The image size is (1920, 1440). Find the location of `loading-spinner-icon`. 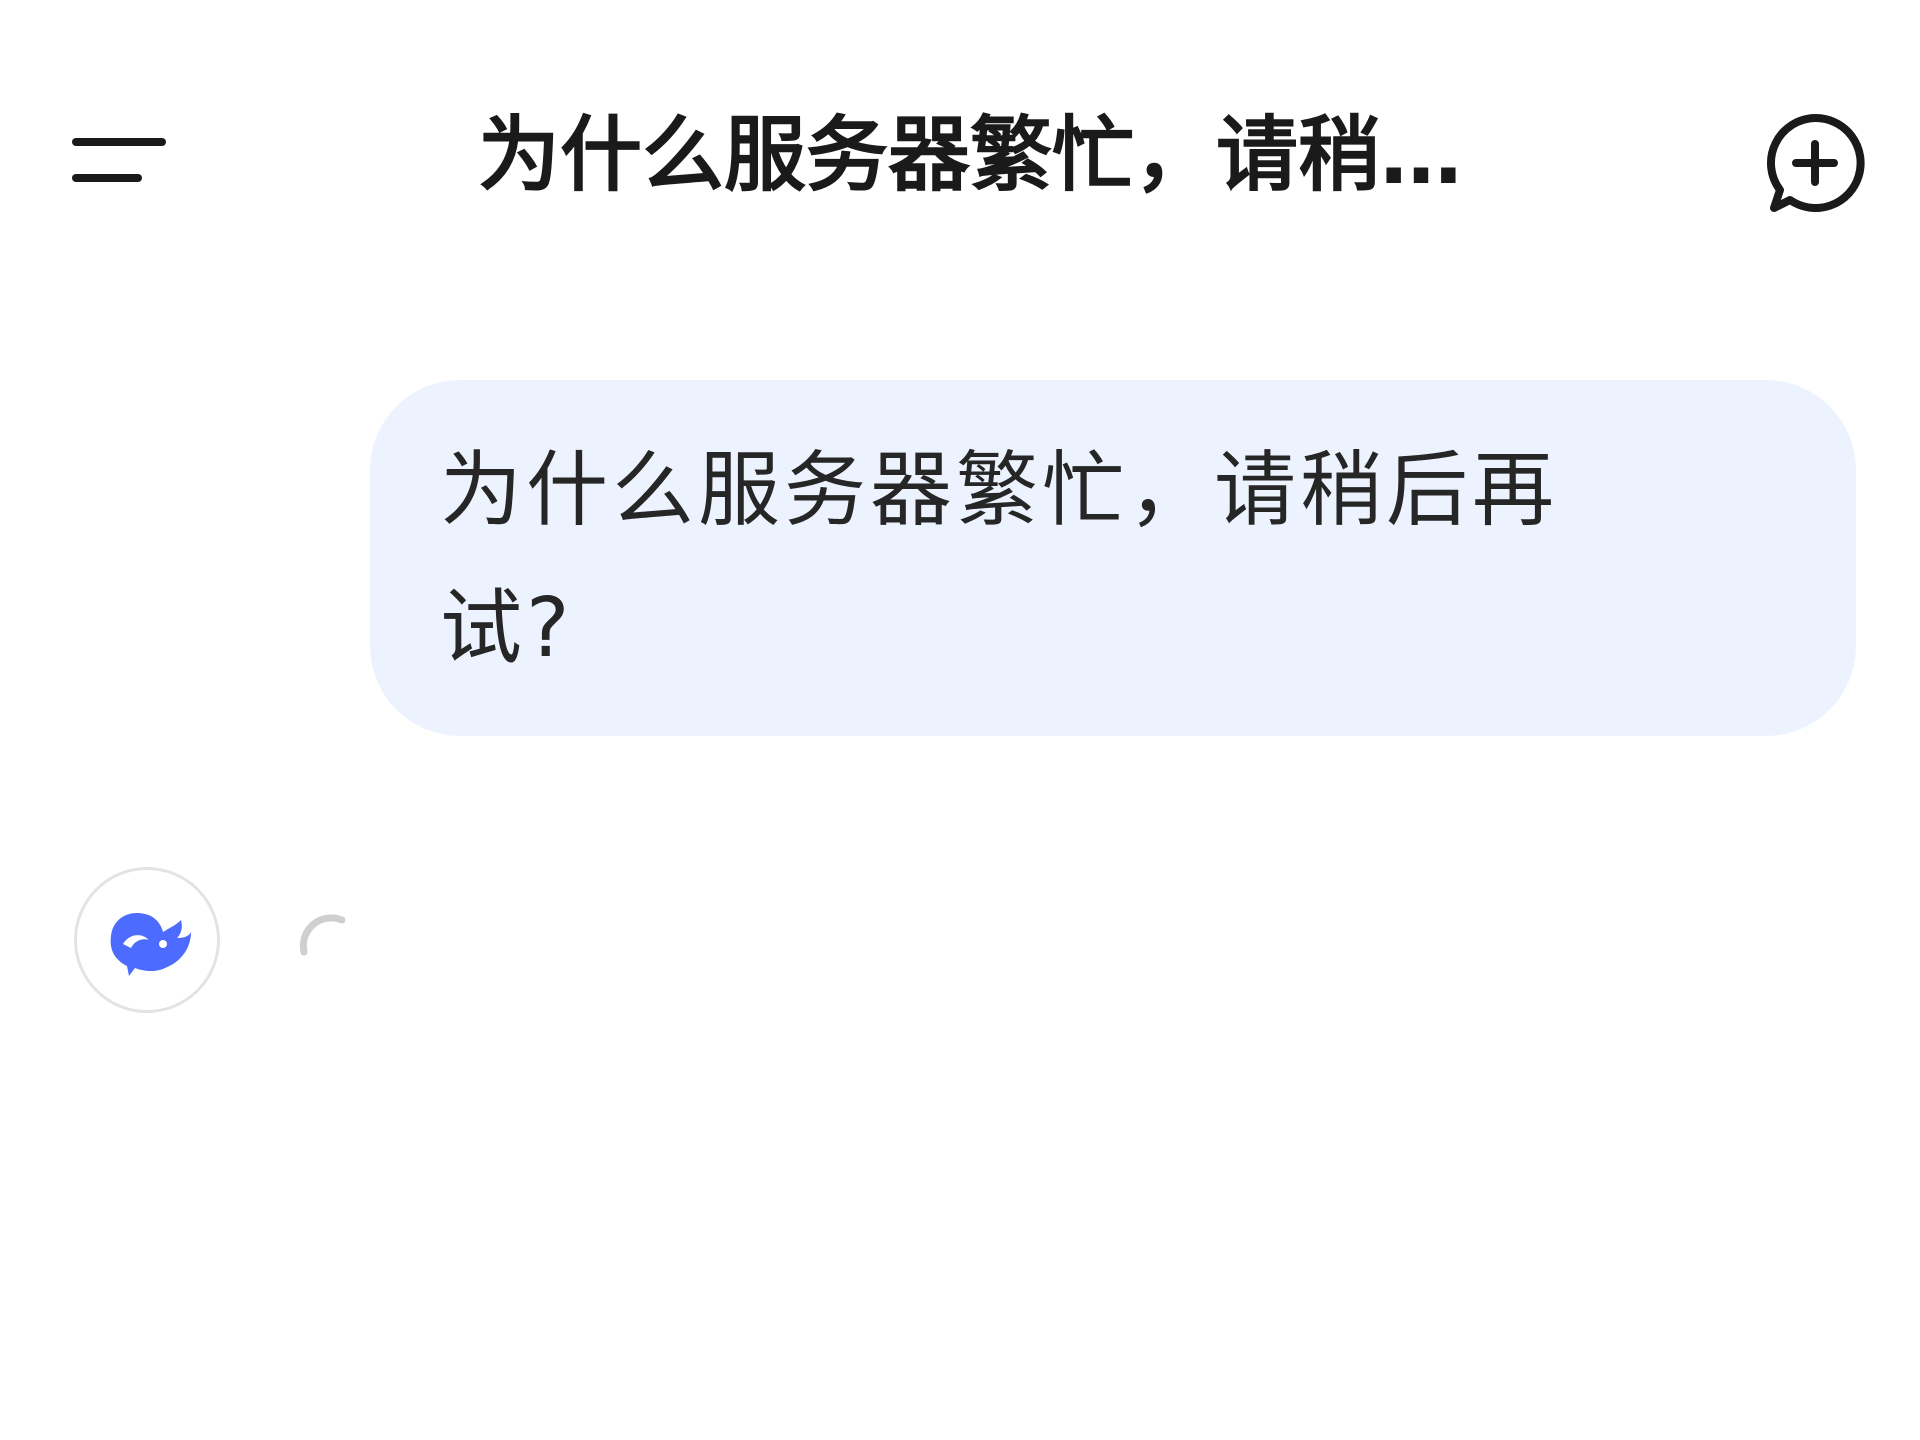

loading-spinner-icon is located at coordinates (322, 935).